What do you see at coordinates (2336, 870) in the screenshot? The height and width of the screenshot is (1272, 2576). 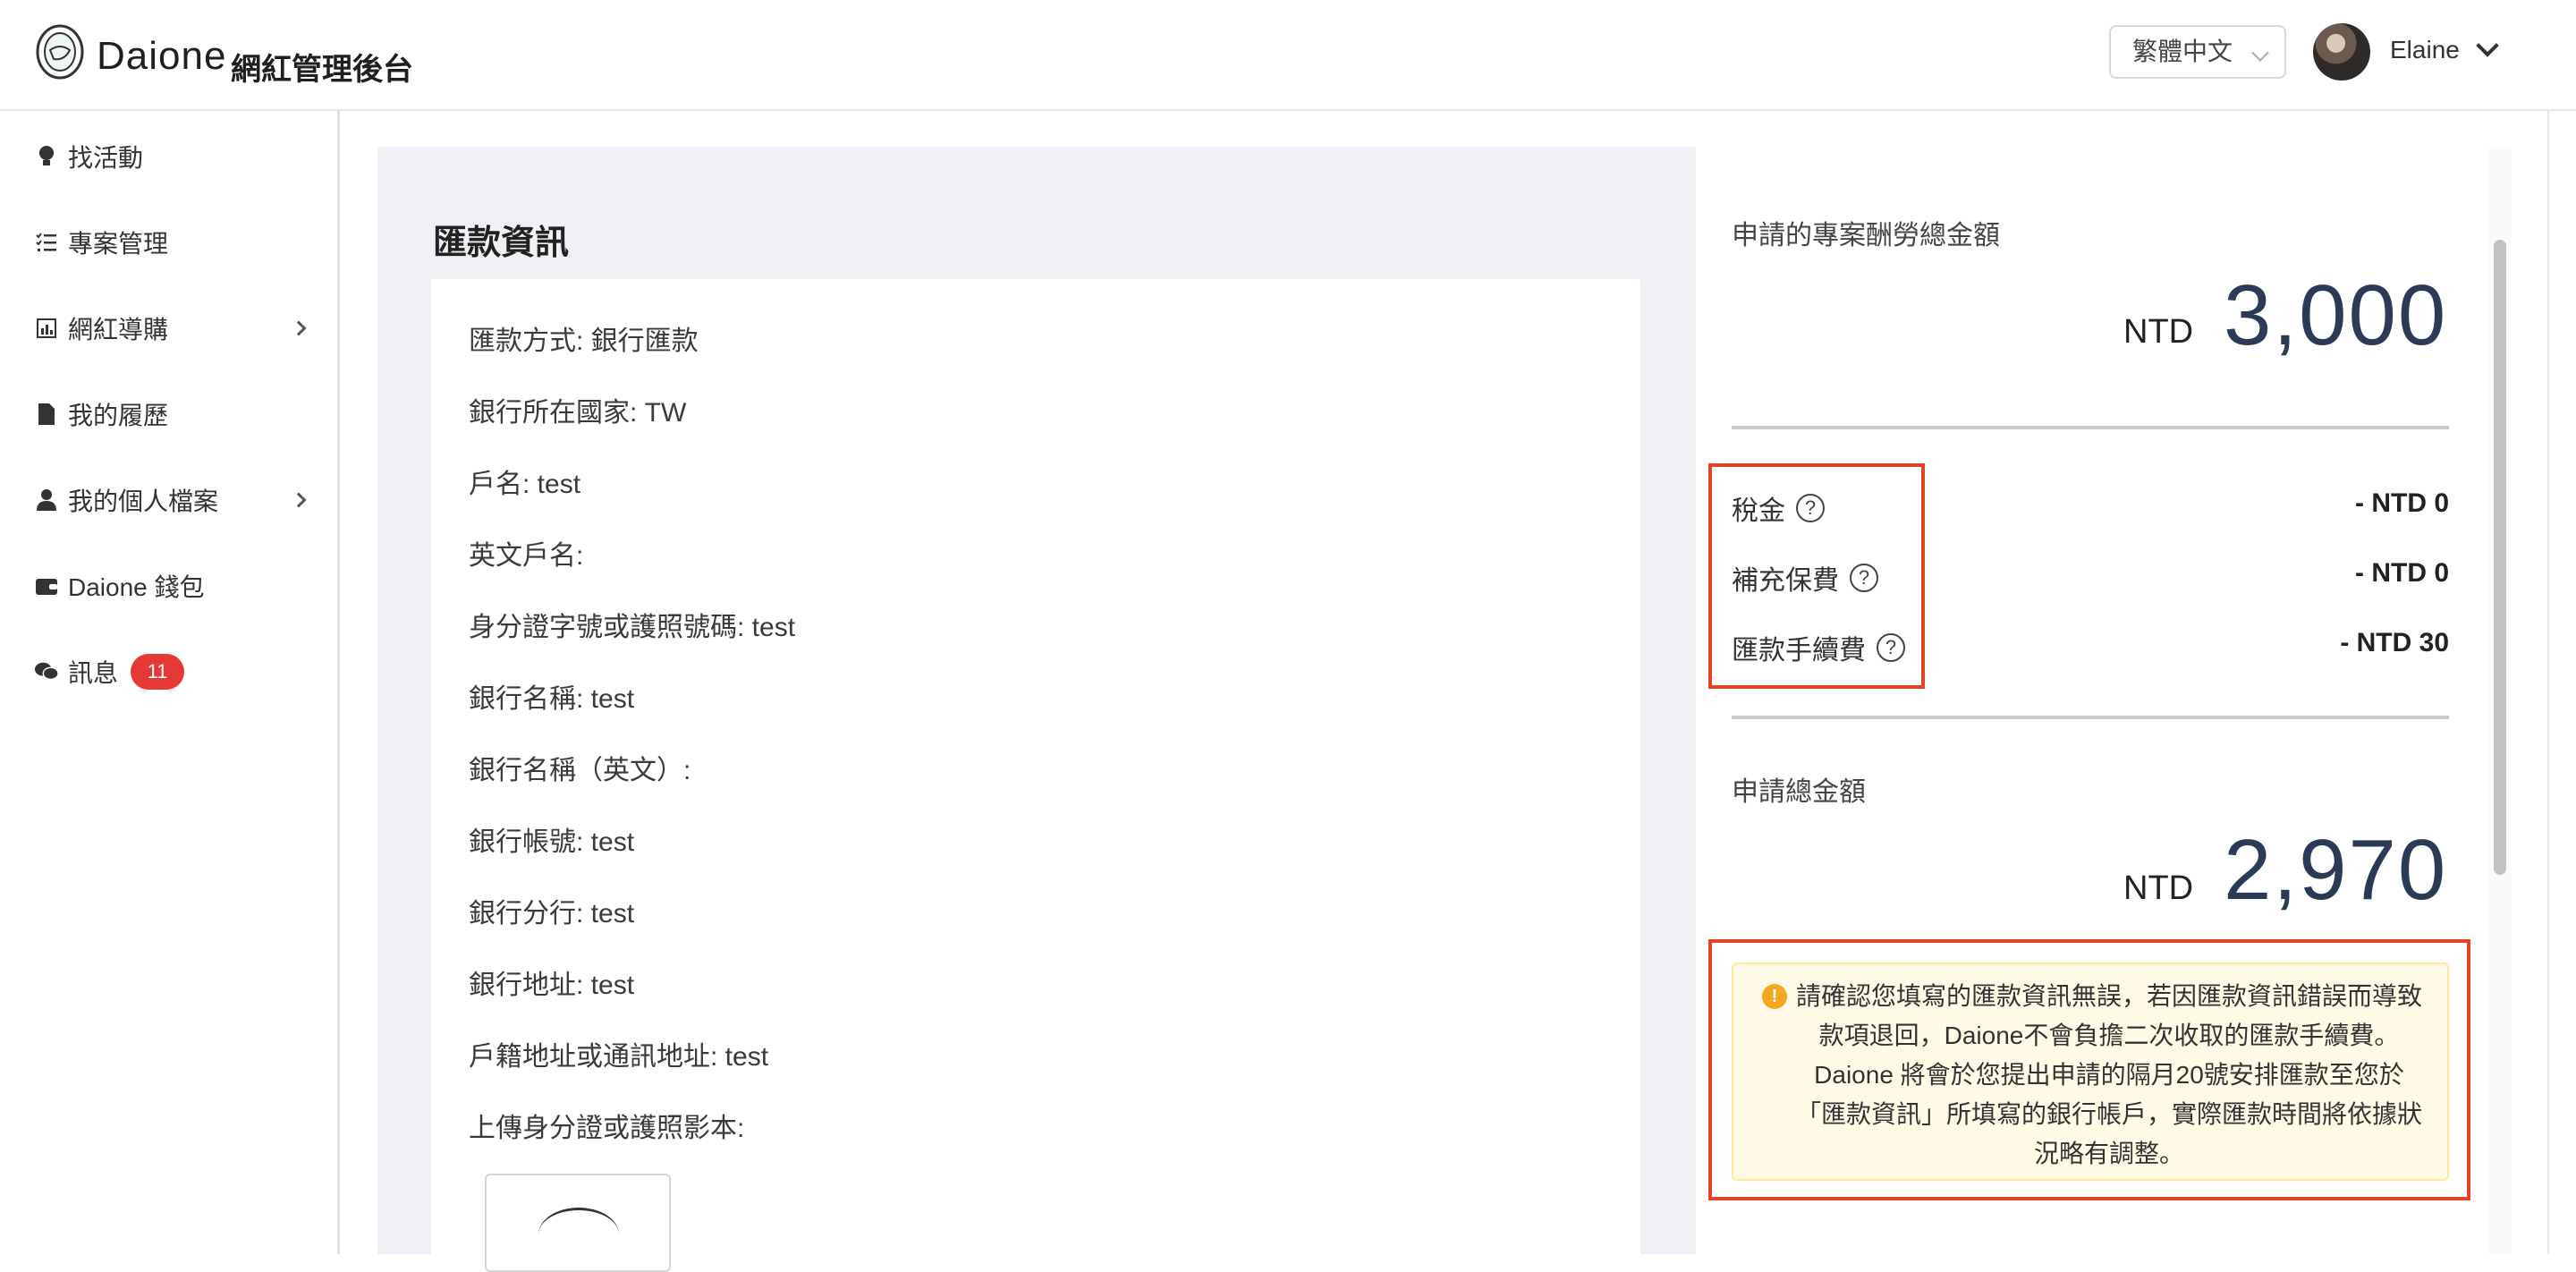 I see `apply-total-amount: 2,970` at bounding box center [2336, 870].